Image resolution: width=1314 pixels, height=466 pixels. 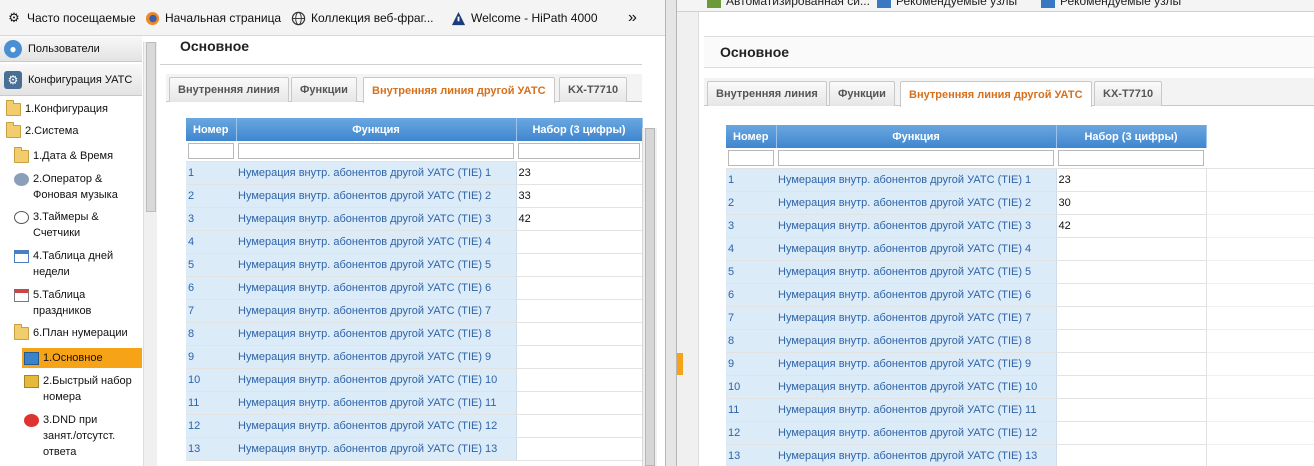 I want to click on row-dial-value: 30, so click(x=1131, y=203).